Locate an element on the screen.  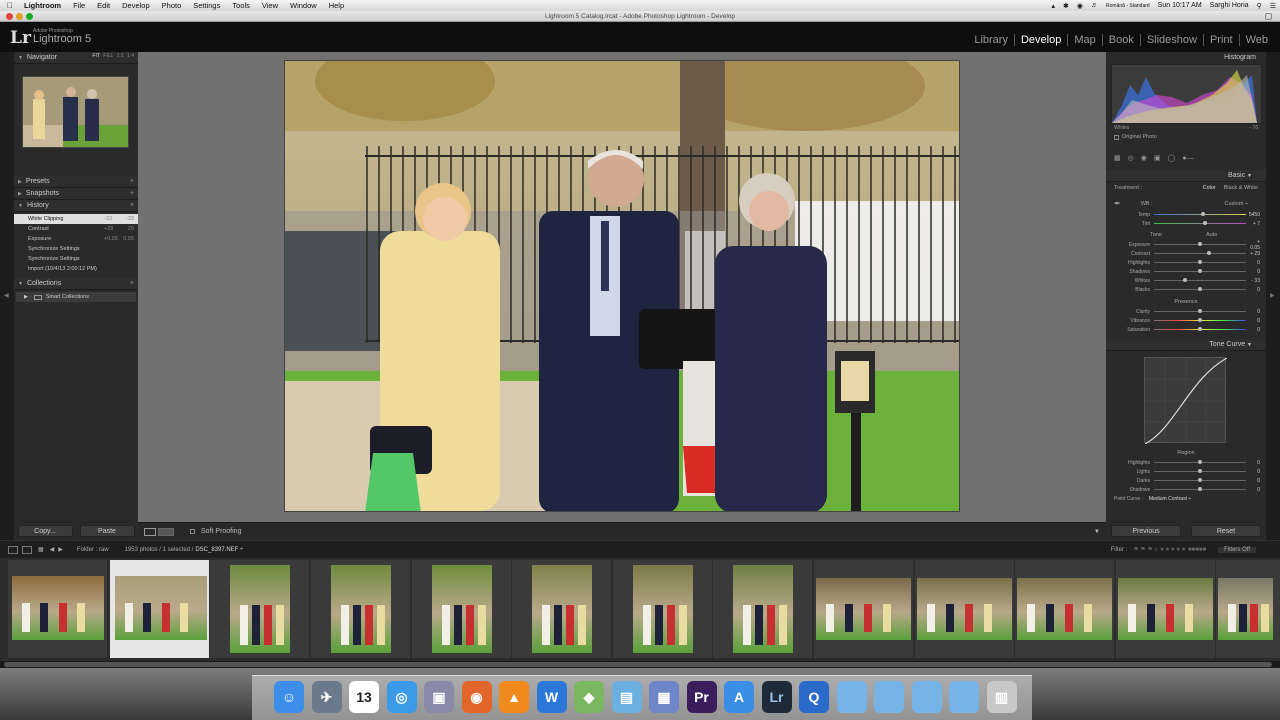
filmstrip-scrollbar is located at coordinates (640, 664).